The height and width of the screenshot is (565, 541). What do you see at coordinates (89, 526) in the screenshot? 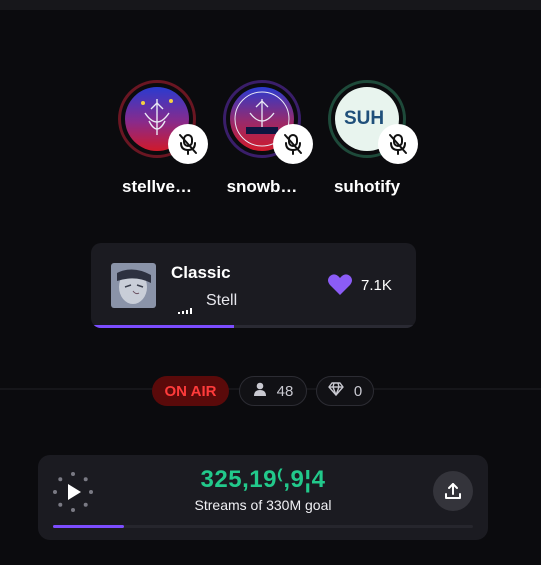
I see `stream-goal-progress-fill` at bounding box center [89, 526].